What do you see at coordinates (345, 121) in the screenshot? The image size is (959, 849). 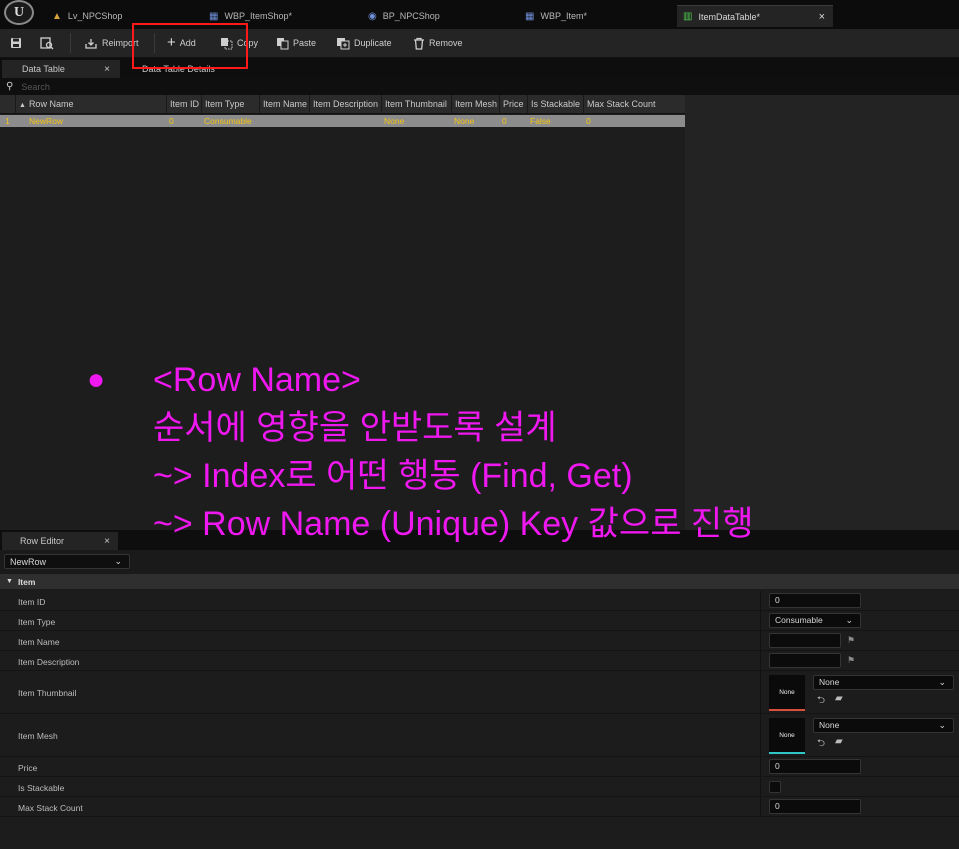 I see `cell-item-description` at bounding box center [345, 121].